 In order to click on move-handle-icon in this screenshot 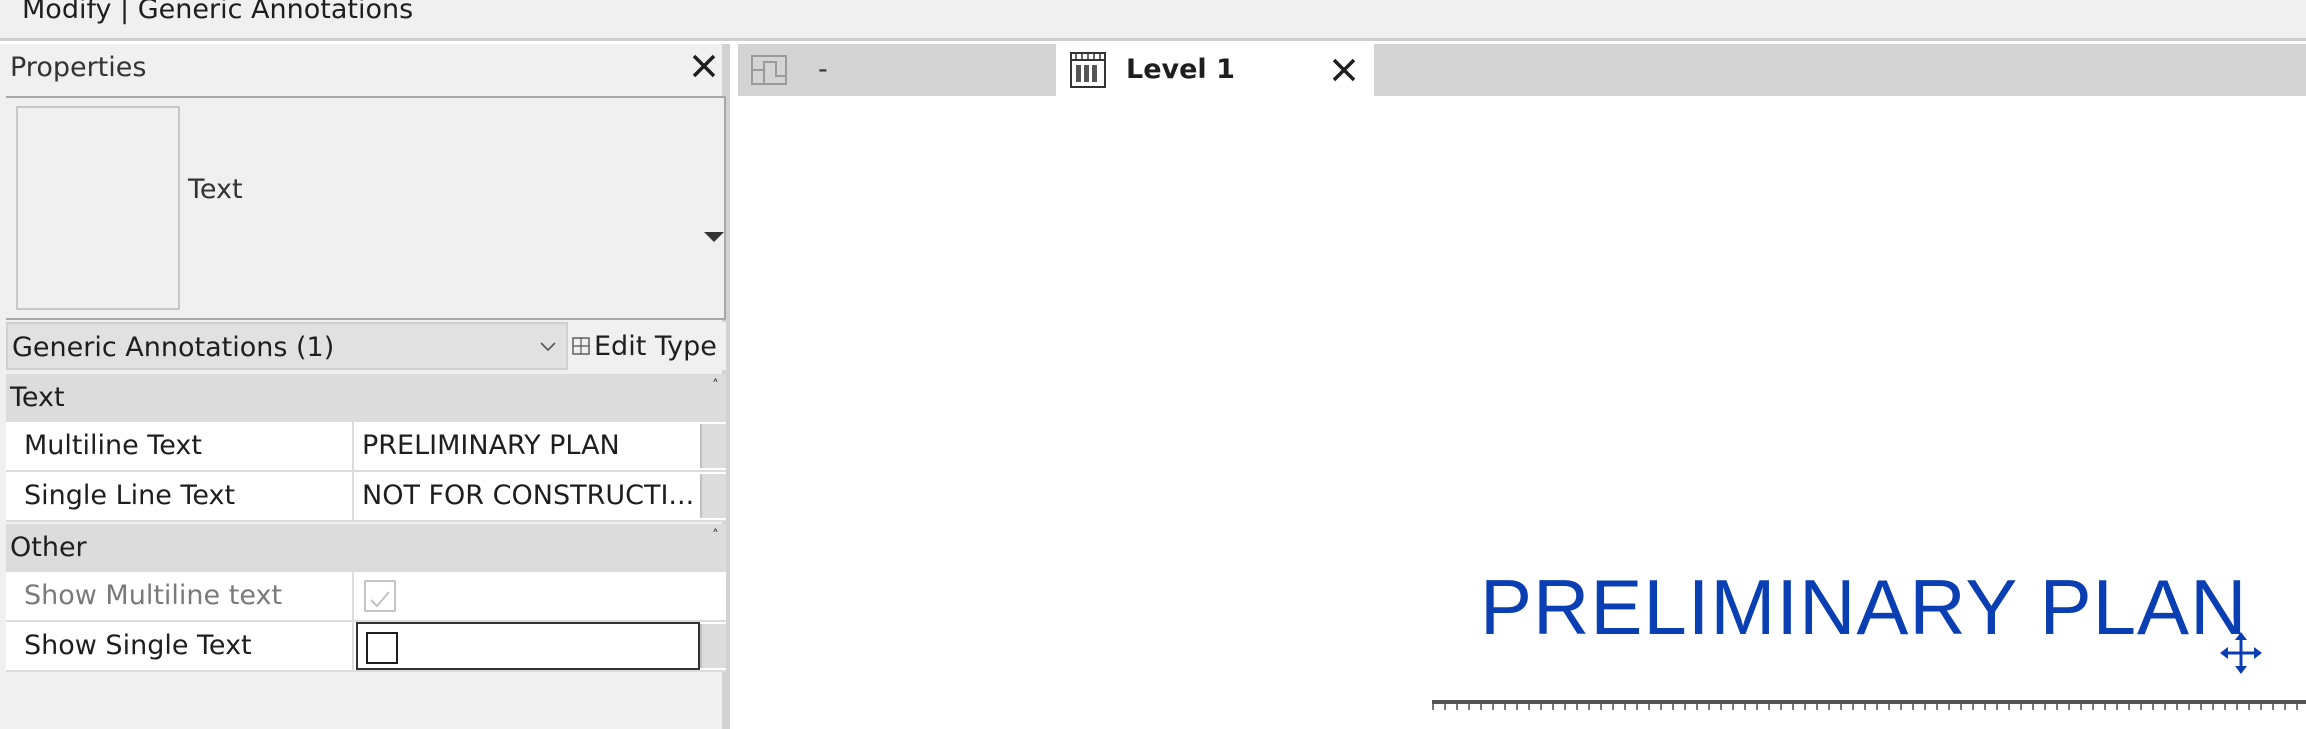, I will do `click(2241, 653)`.